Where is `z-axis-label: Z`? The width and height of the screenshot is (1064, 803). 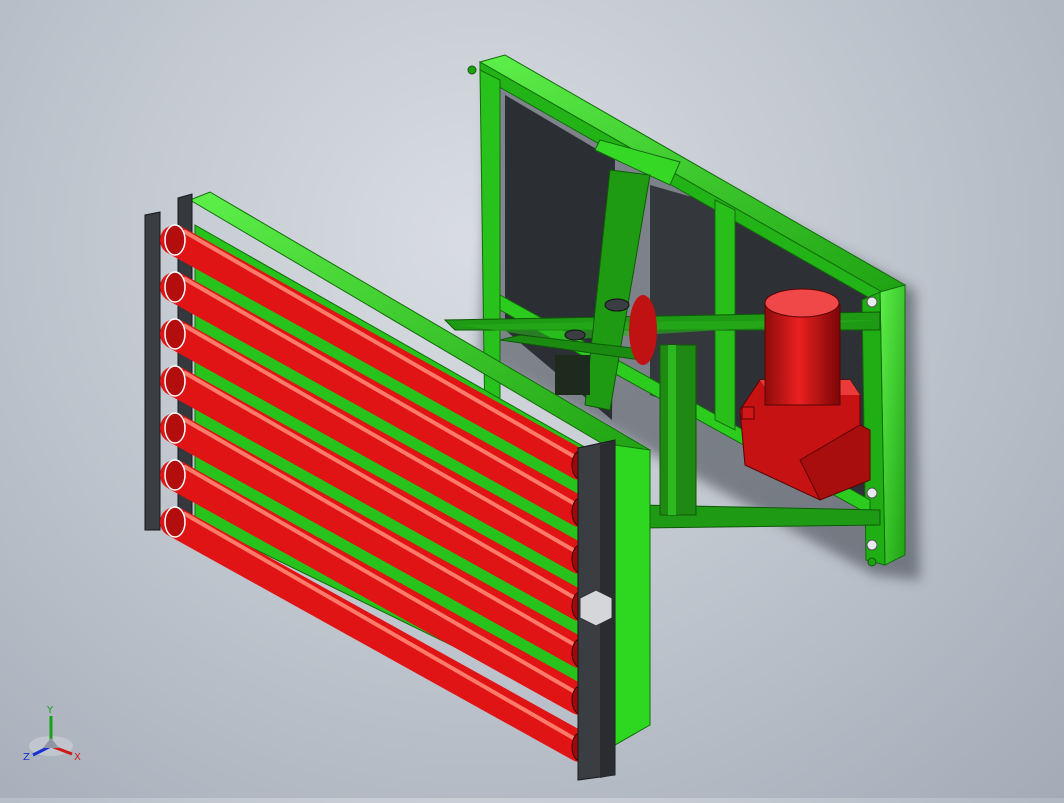 z-axis-label: Z is located at coordinates (26, 757).